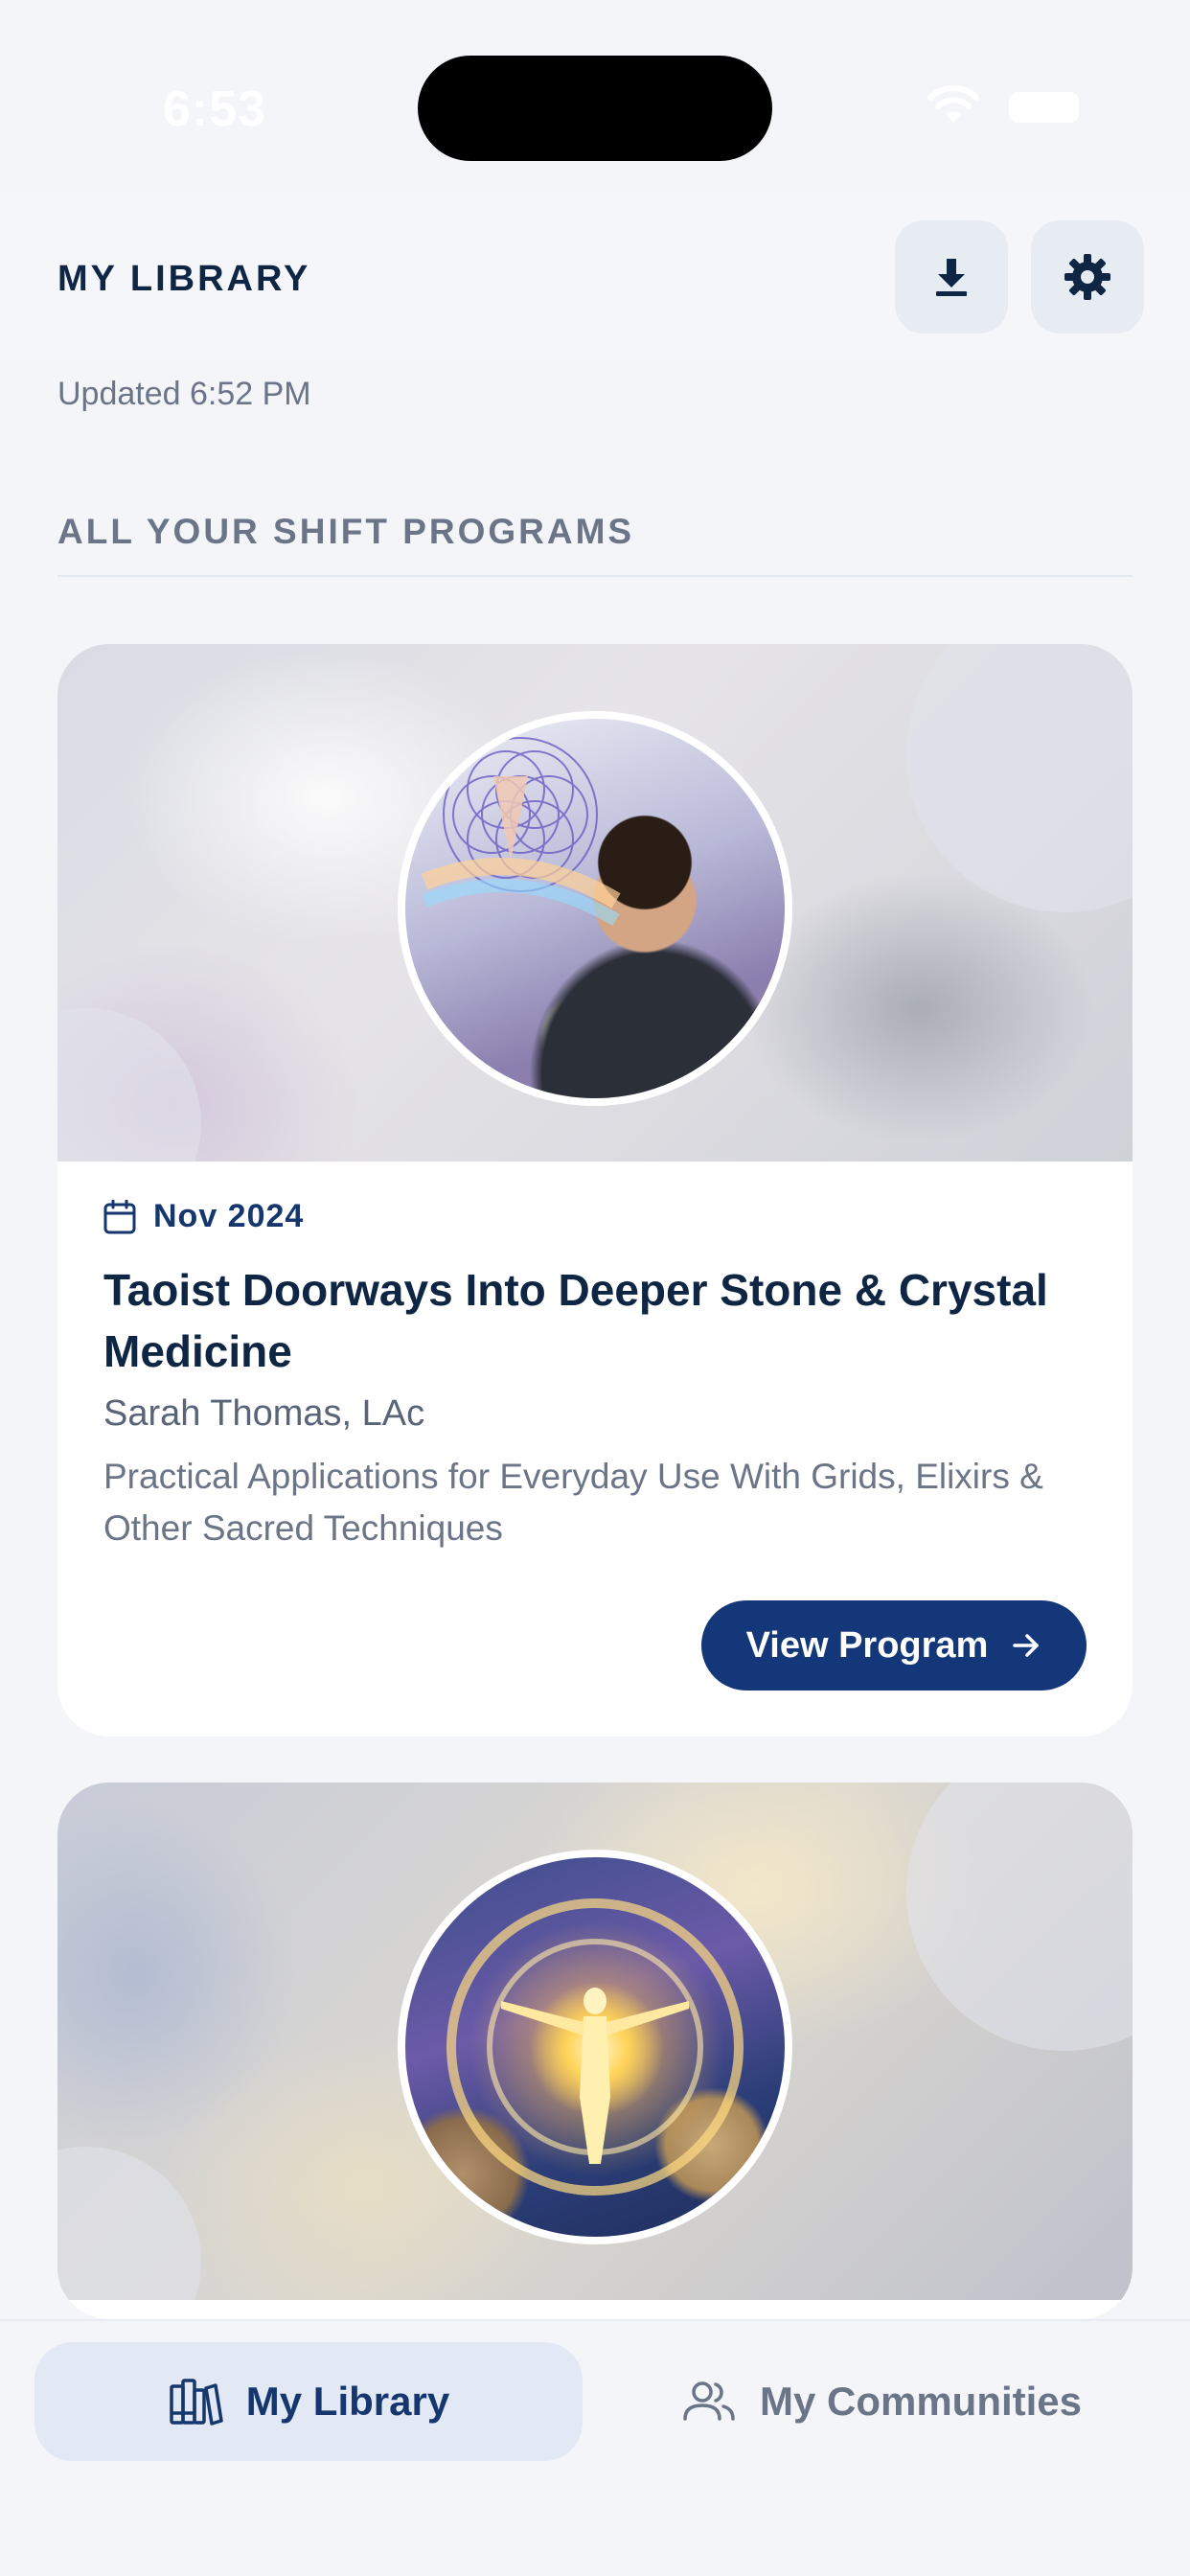 The height and width of the screenshot is (2576, 1190). I want to click on arrow-right-icon, so click(1027, 1645).